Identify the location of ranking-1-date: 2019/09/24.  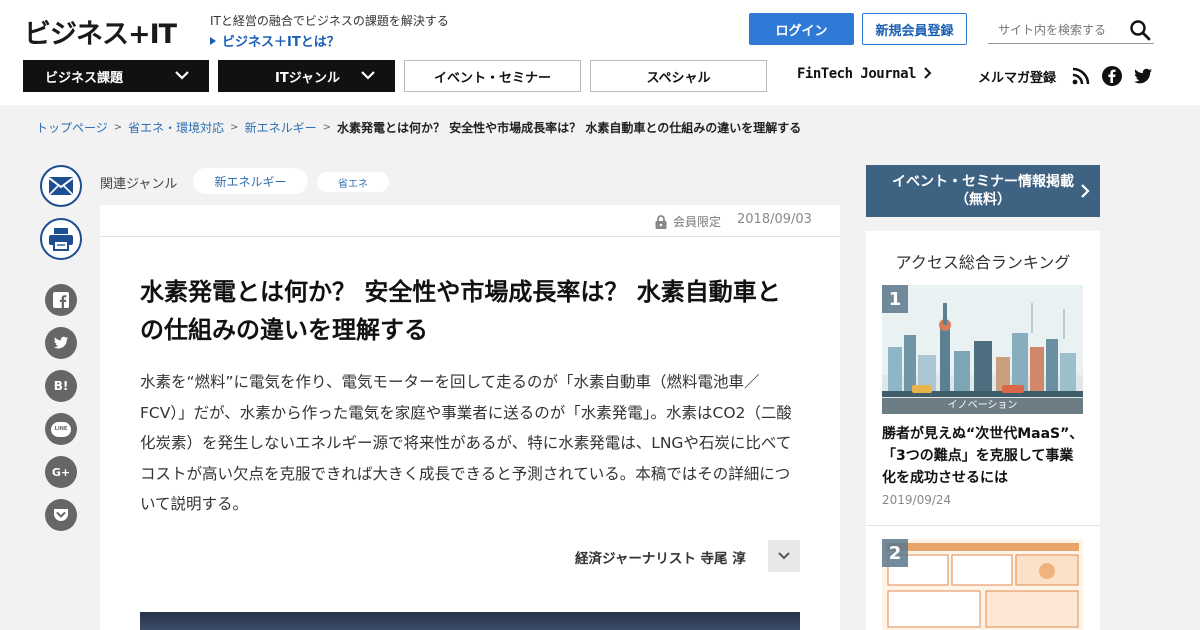
(917, 500).